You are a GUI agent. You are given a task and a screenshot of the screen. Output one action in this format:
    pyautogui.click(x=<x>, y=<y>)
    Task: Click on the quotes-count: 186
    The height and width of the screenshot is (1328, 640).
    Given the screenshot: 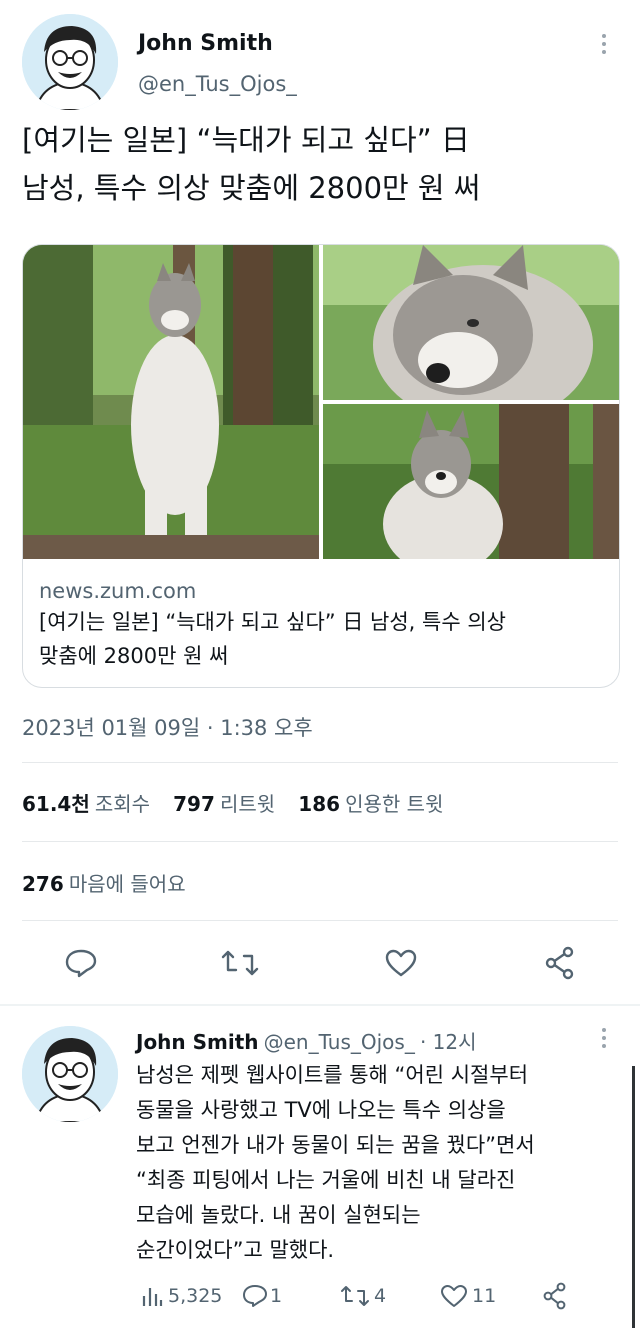 What is the action you would take?
    pyautogui.click(x=319, y=804)
    